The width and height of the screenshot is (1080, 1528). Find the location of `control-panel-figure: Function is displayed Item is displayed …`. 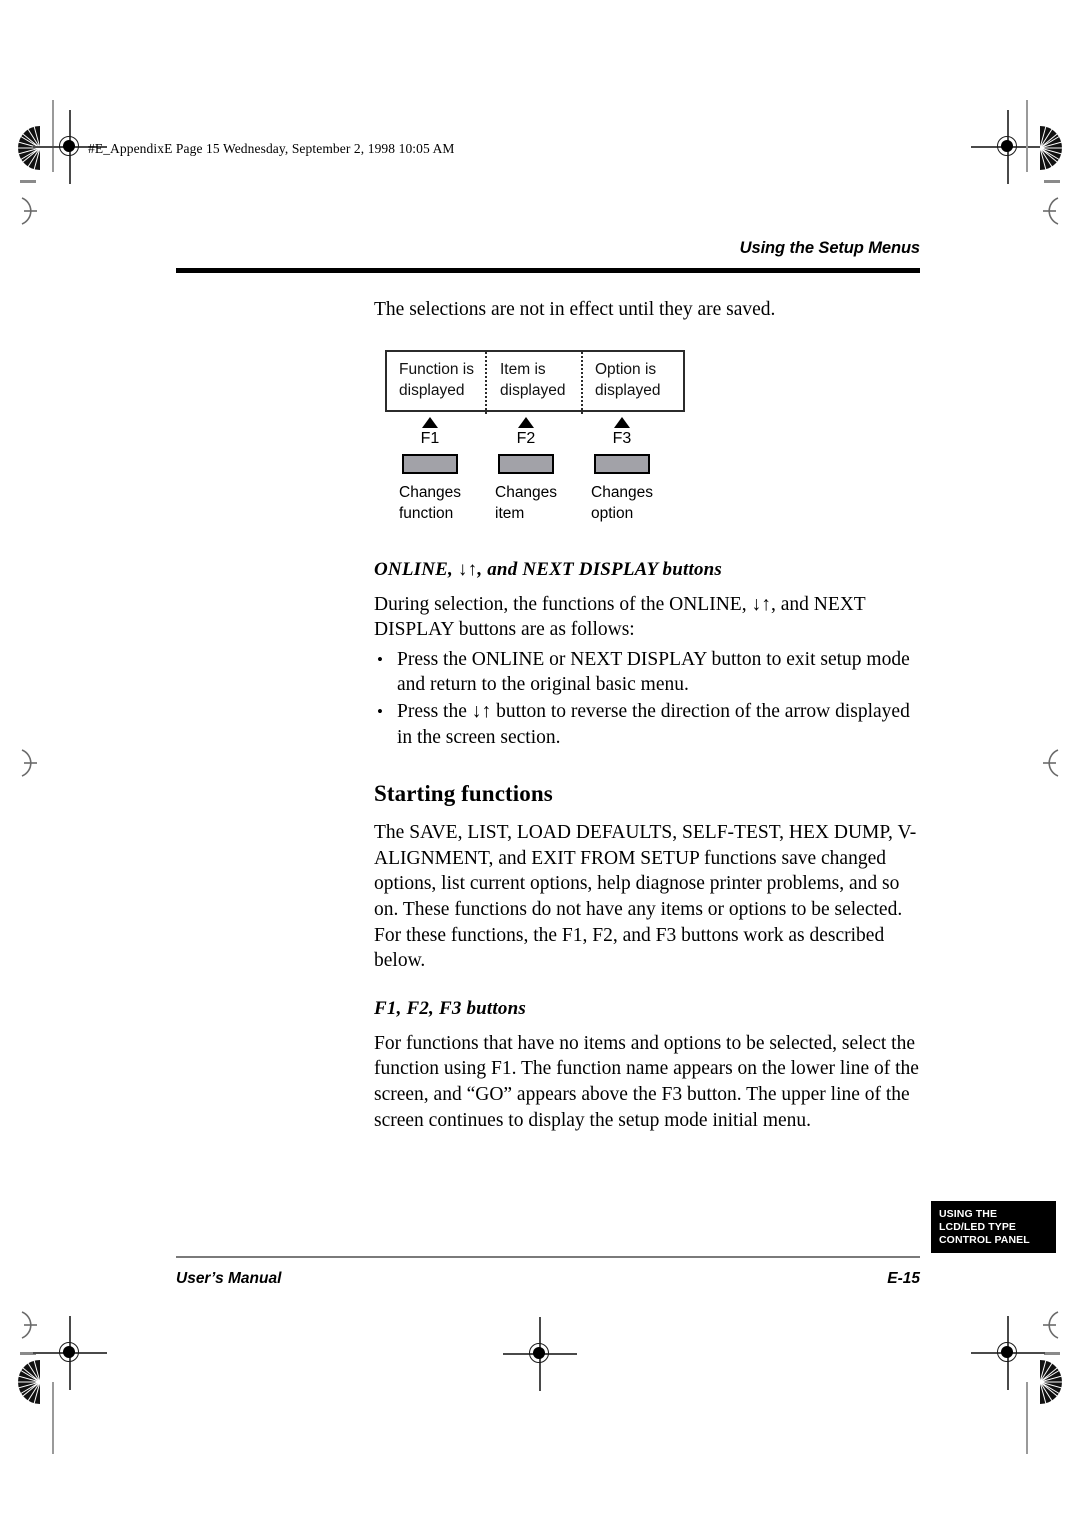

control-panel-figure: Function is displayed Item is displayed … is located at coordinates (535, 439).